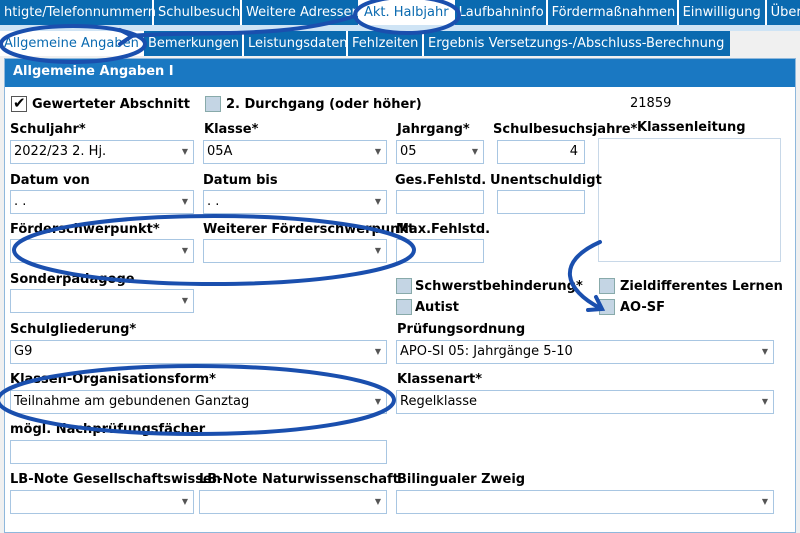  Describe the element at coordinates (194, 43) in the screenshot. I see `tab-bemerkungen: Bemerkungen` at that location.